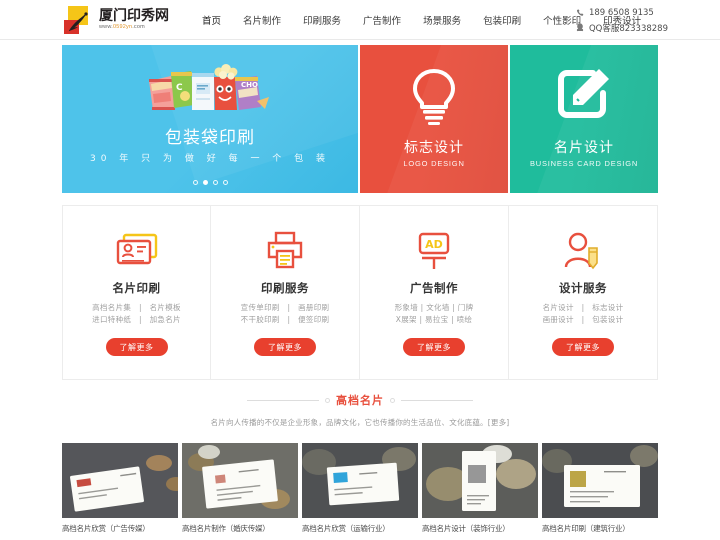 The image size is (720, 540). Describe the element at coordinates (134, 15) in the screenshot. I see `logo-text-cn: 厦门印秀网` at that location.